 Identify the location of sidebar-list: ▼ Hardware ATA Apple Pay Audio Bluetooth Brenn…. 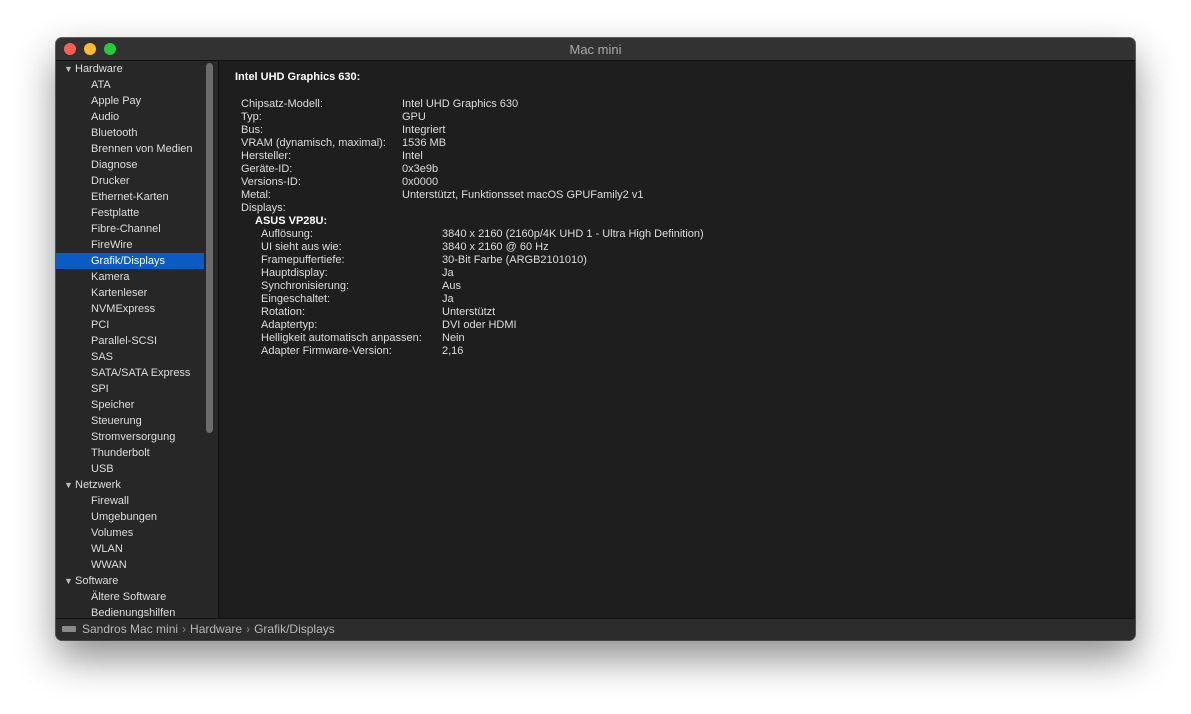
(137, 340).